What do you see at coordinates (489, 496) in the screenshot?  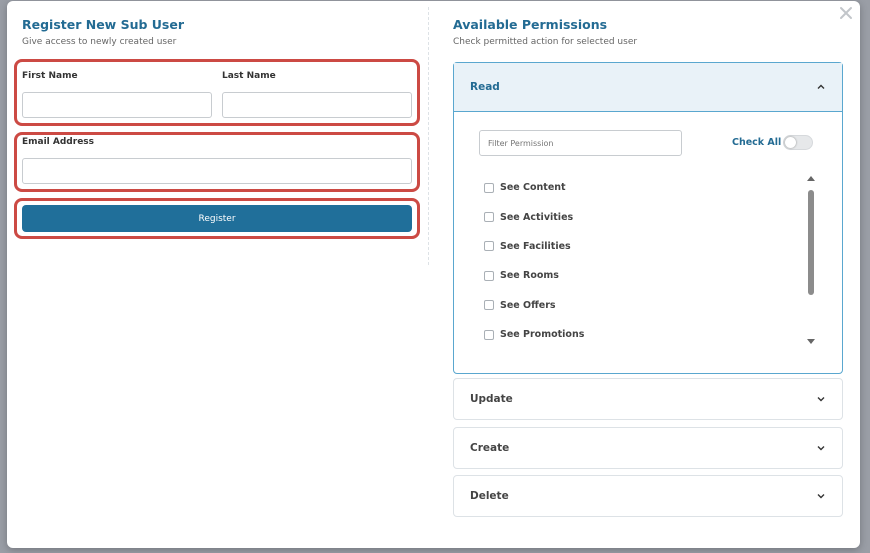 I see `accordion-delete-label: Delete` at bounding box center [489, 496].